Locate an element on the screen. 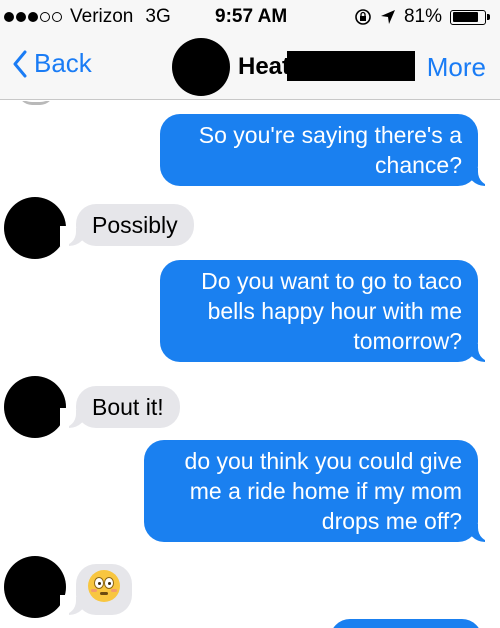  incoming-message: Possibly is located at coordinates (127, 225).